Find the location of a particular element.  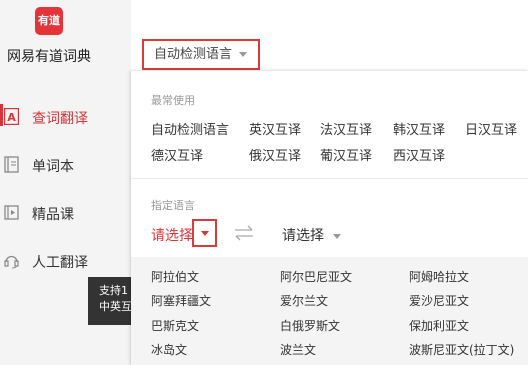

source-language-select: 请选择 is located at coordinates (172, 235).